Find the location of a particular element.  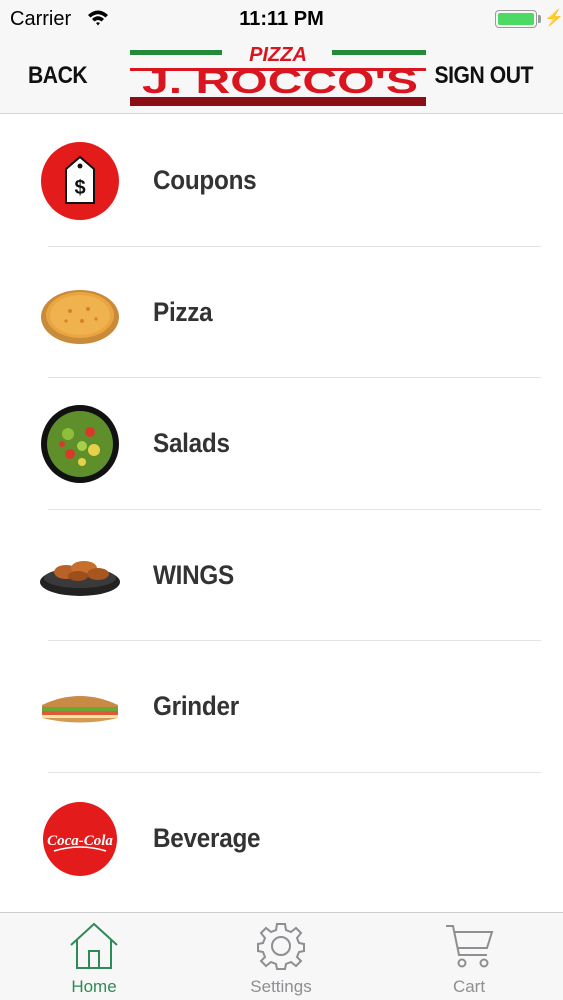

salad-bowl-image is located at coordinates (80, 444).